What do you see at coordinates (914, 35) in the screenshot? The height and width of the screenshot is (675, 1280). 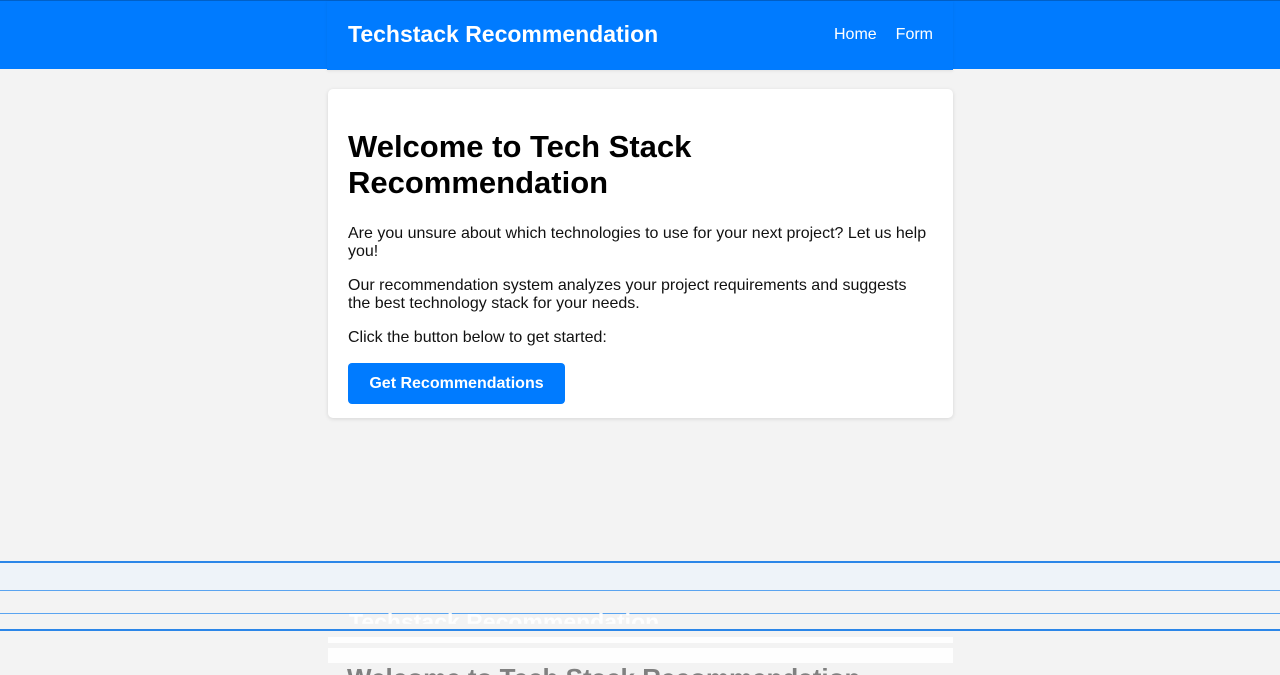 I see `nav-link-form: Form` at bounding box center [914, 35].